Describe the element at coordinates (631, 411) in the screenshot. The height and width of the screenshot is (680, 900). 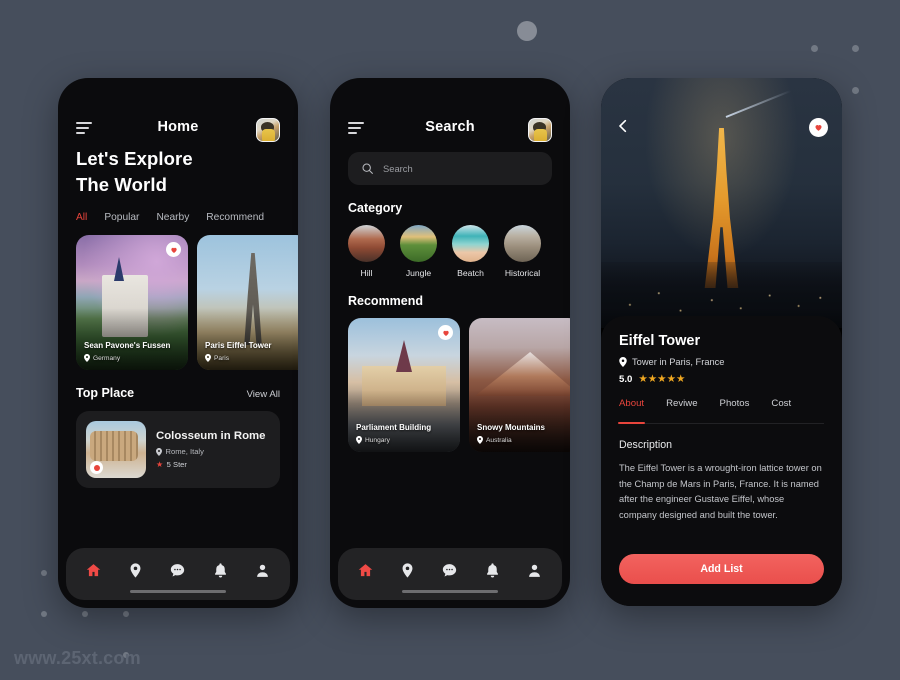
I see `tab-about: About` at that location.